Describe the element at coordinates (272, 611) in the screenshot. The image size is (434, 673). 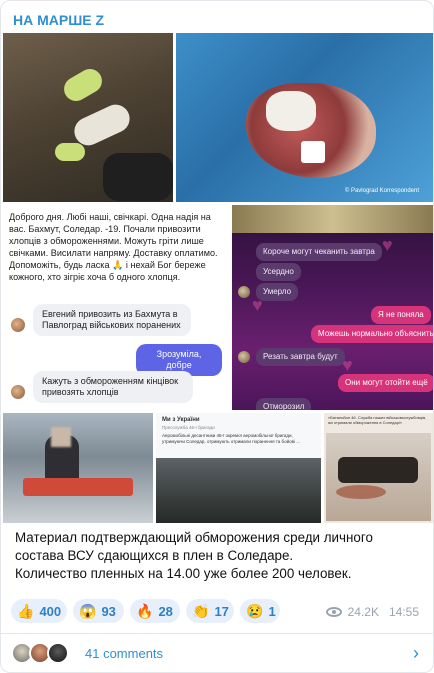
I see `reaction-count: 1` at that location.